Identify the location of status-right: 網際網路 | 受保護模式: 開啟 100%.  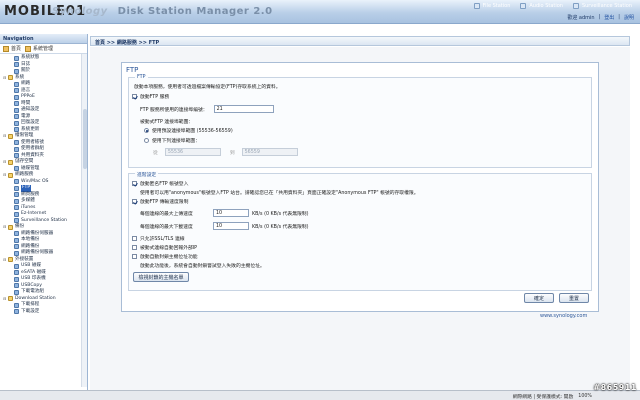
(552, 396).